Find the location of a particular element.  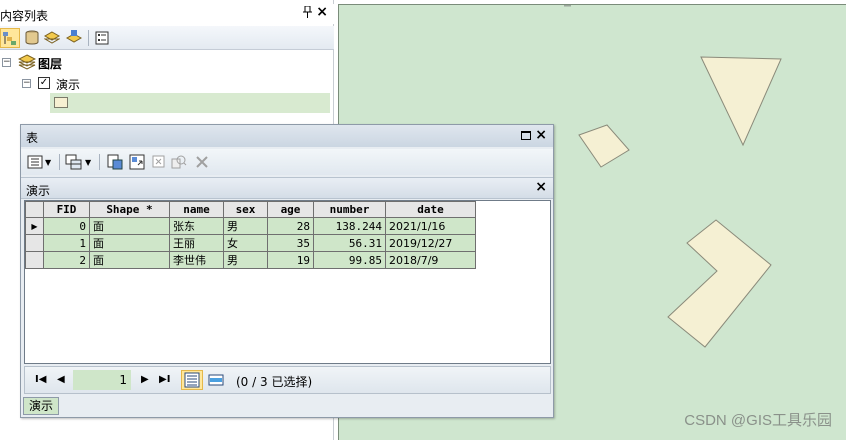

cell-fid: 2 is located at coordinates (66, 260).